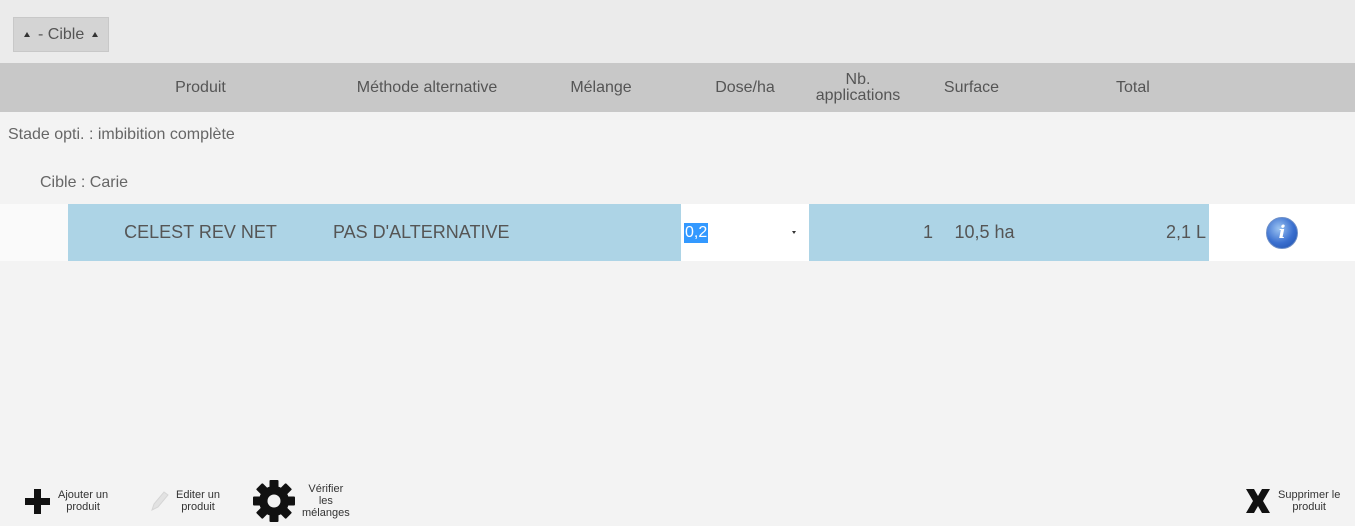 Image resolution: width=1355 pixels, height=526 pixels. I want to click on cell-produit: CELEST REV NET, so click(200, 232).